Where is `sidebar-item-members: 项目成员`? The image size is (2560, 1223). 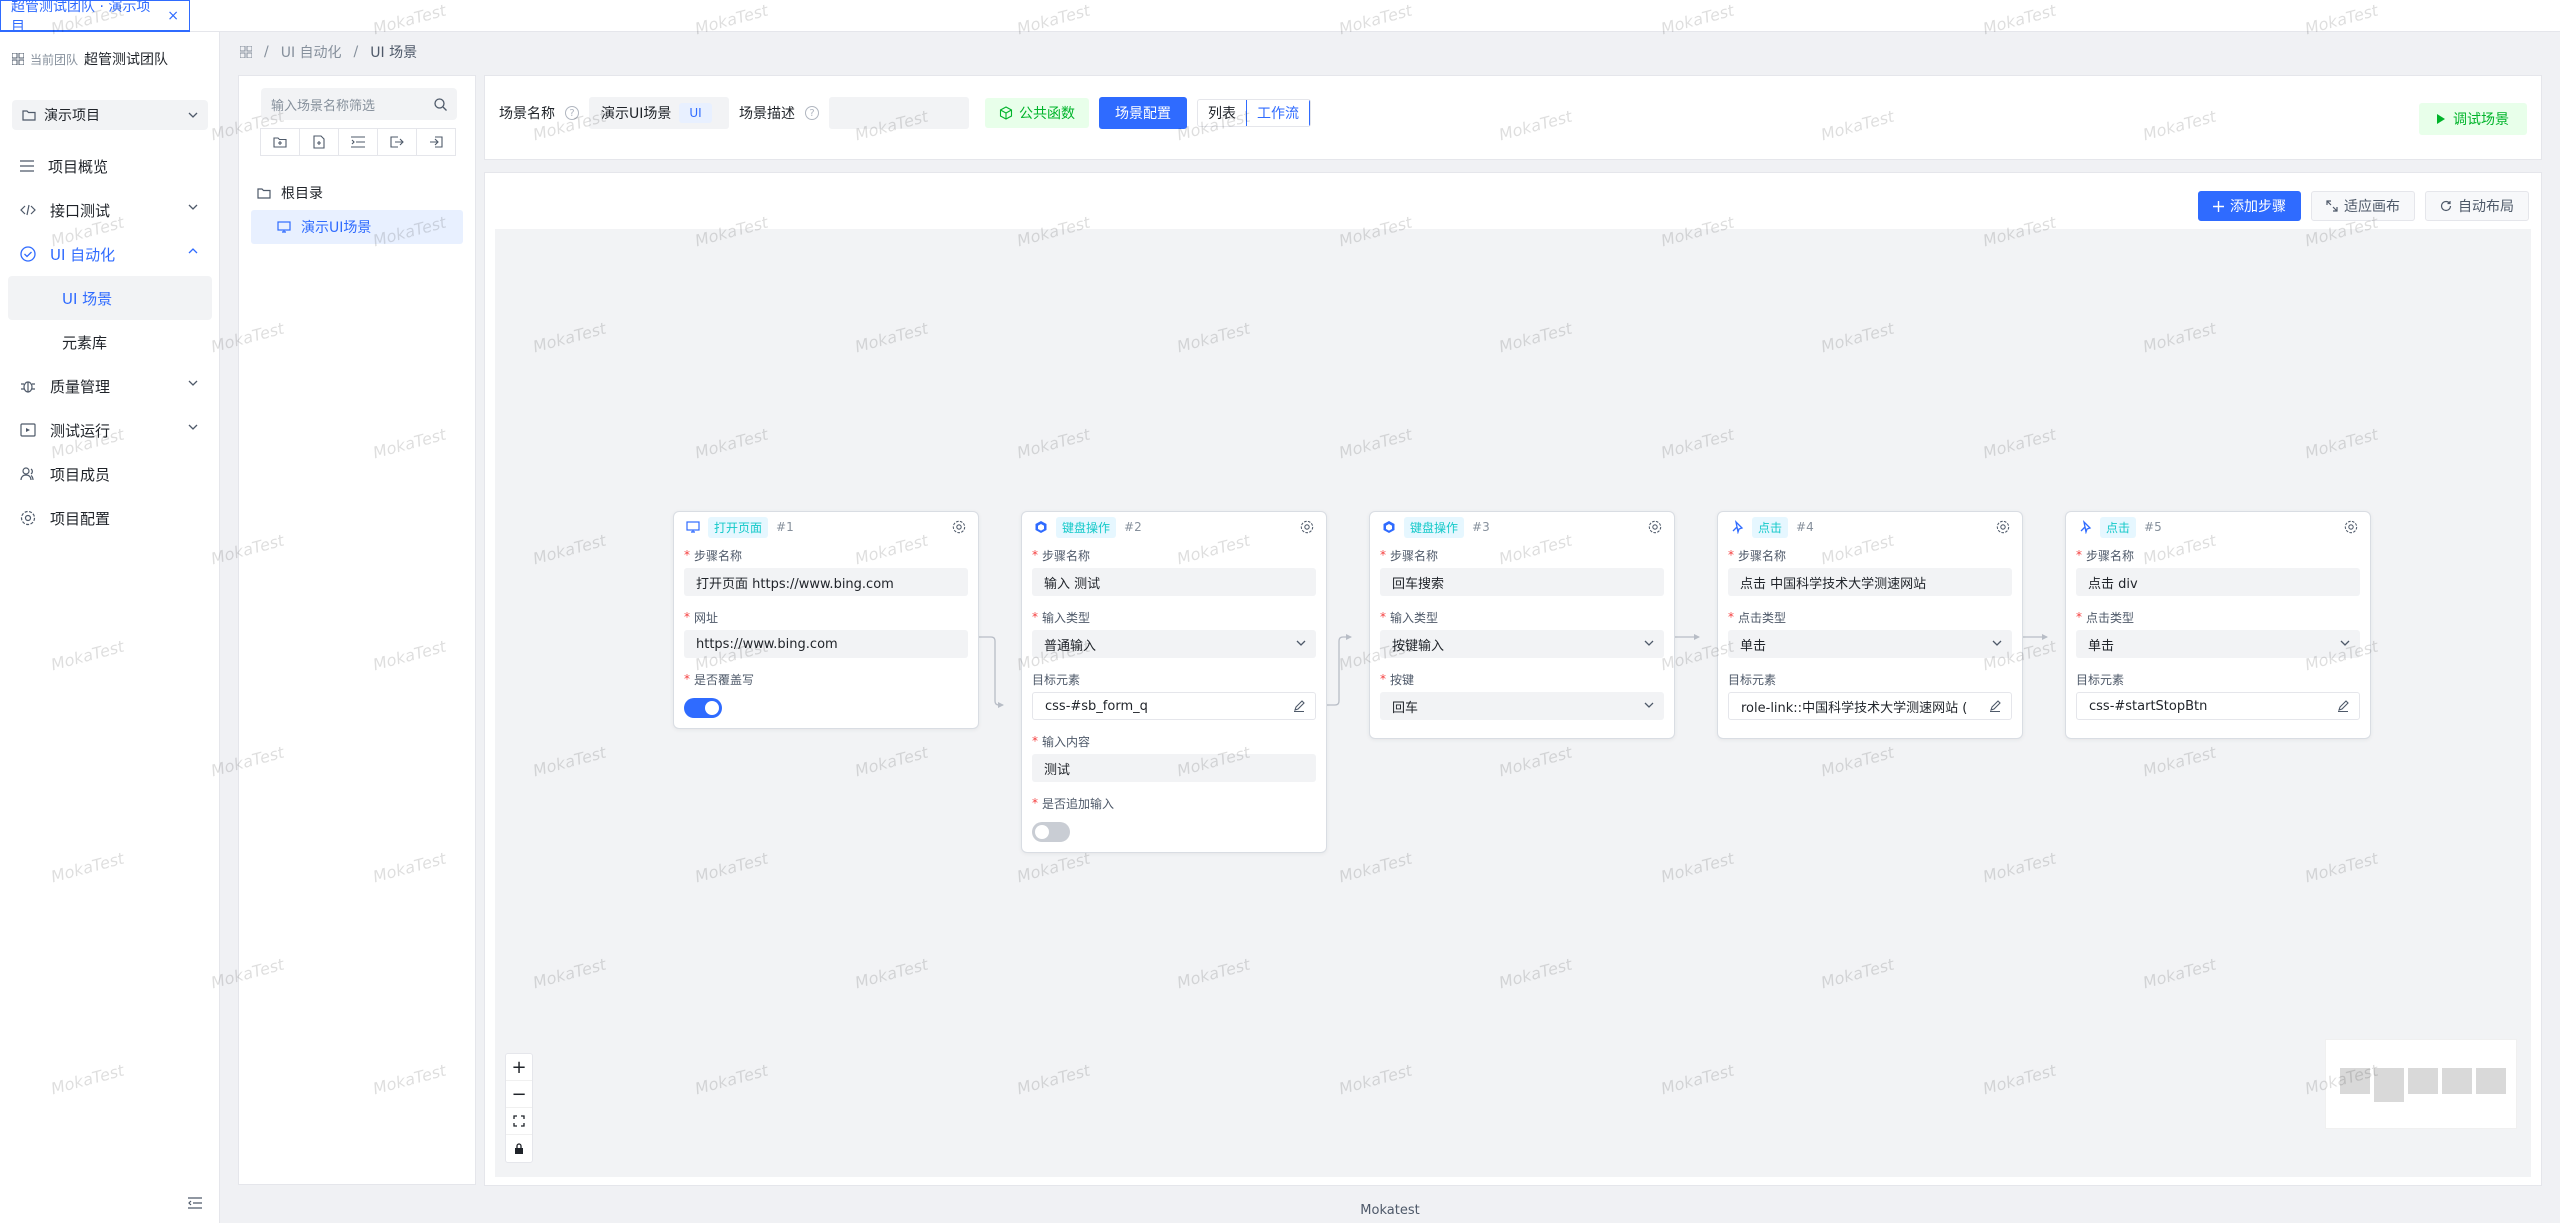 sidebar-item-members: 项目成员 is located at coordinates (110, 474).